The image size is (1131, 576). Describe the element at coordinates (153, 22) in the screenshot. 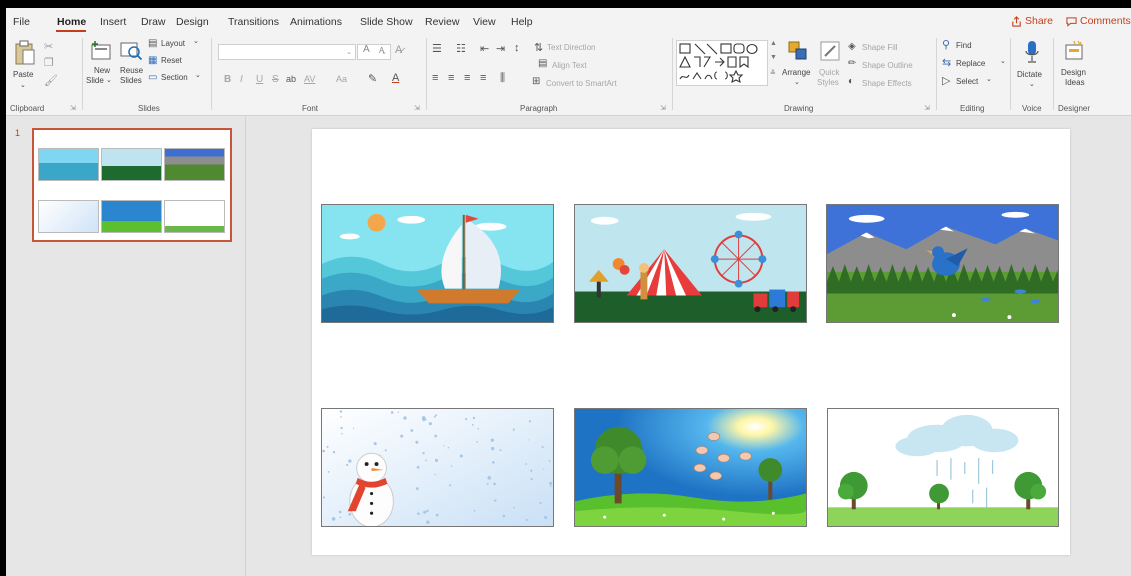

I see `tab-draw: Draw` at that location.